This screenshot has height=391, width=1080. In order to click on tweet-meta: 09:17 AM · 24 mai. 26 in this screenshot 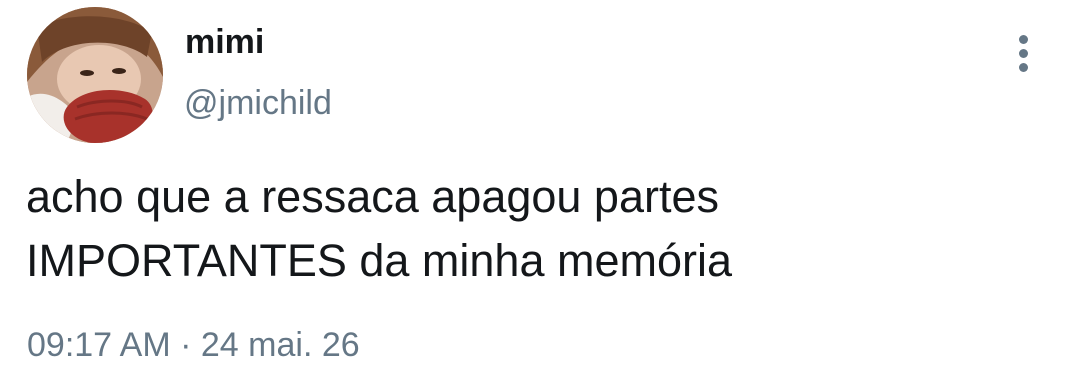, I will do `click(193, 345)`.